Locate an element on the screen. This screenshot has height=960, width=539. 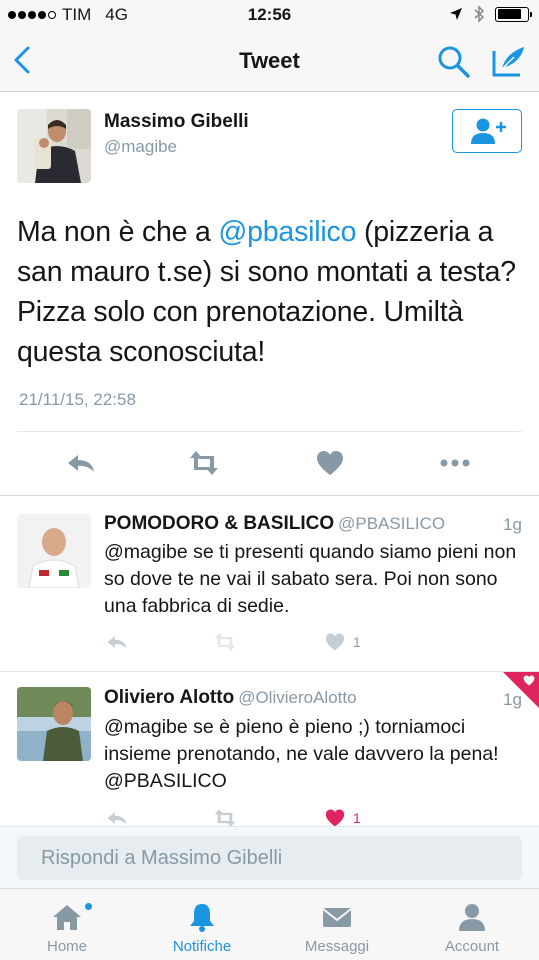
tab-label: Notifiche is located at coordinates (202, 946).